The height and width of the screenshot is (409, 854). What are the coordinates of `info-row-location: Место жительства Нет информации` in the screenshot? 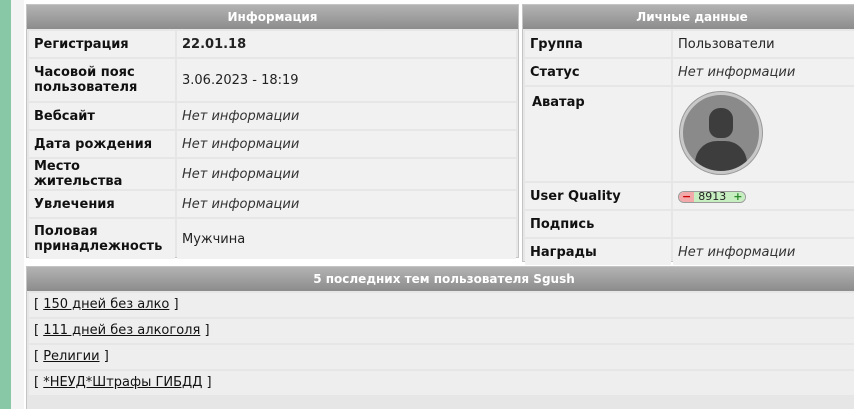 It's located at (272, 174).